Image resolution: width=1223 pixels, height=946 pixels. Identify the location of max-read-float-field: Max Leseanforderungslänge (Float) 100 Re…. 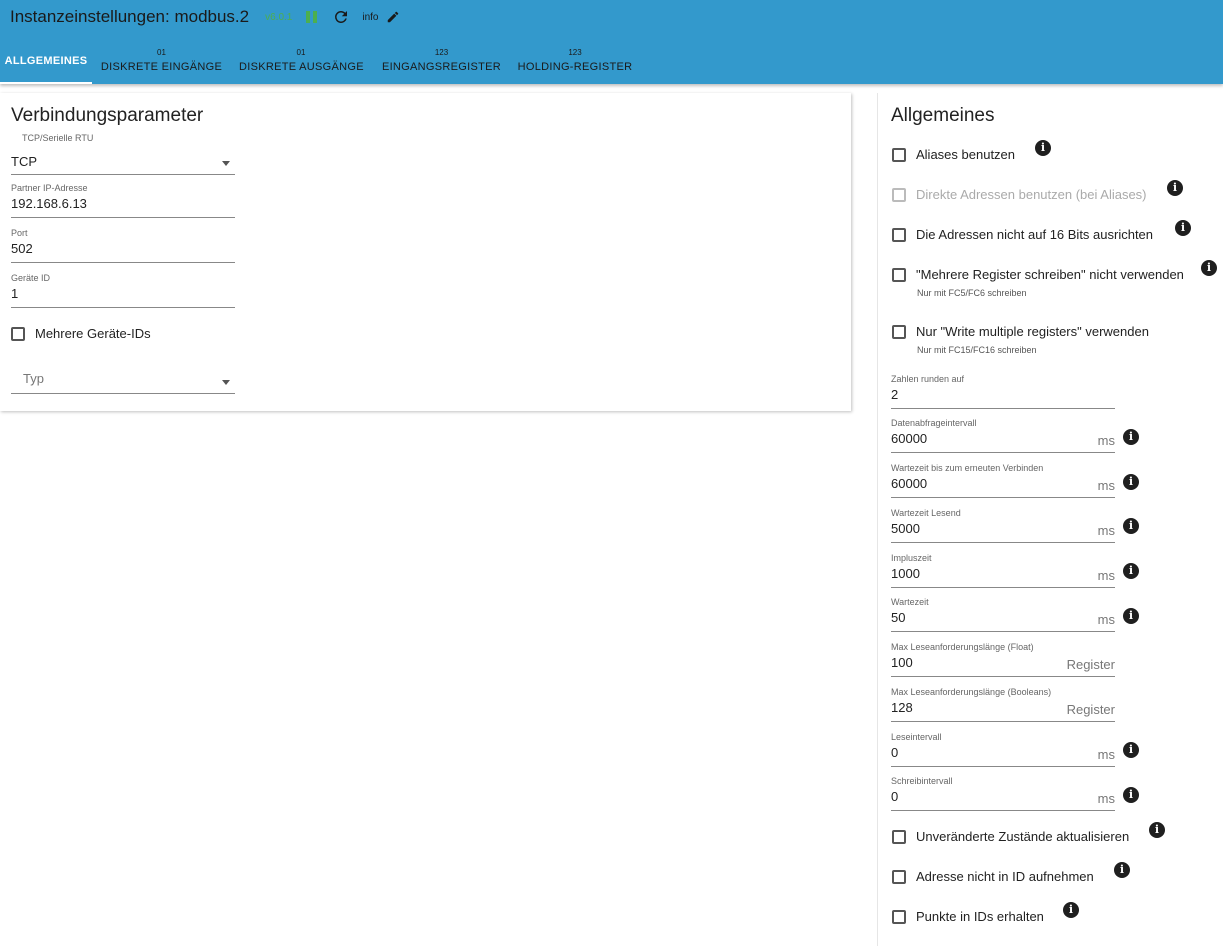
(1003, 660).